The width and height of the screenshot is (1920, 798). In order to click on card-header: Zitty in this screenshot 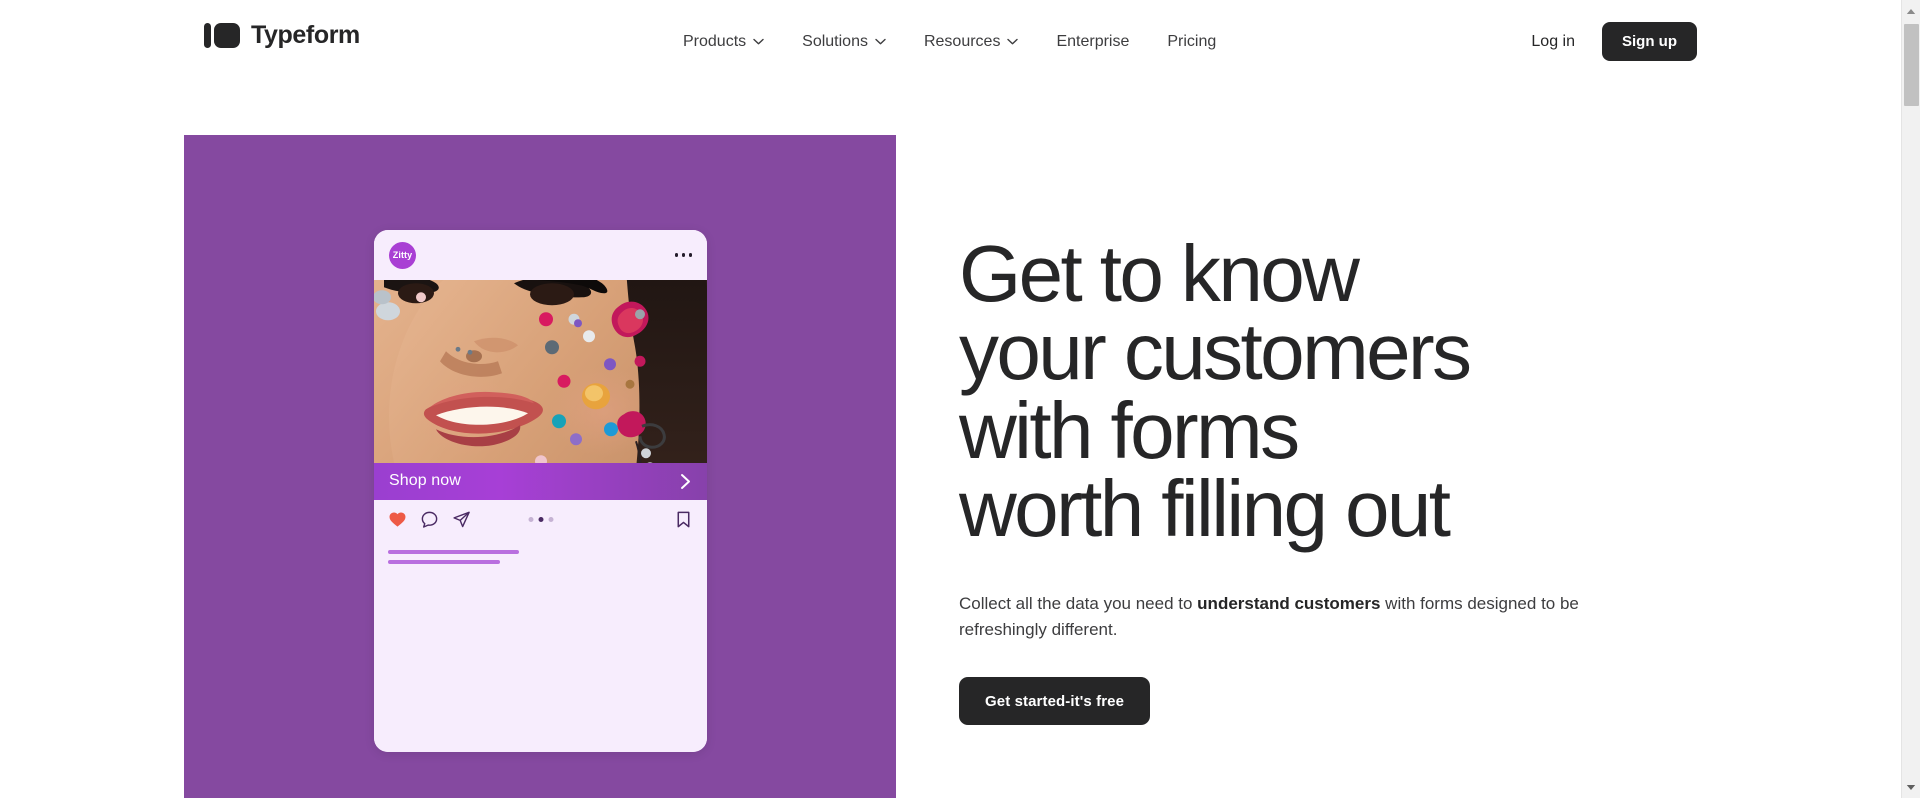, I will do `click(540, 255)`.